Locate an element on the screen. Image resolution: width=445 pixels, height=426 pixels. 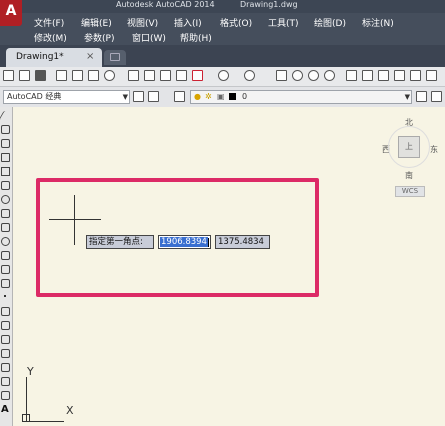
markup-icon is located at coordinates (415, 75).